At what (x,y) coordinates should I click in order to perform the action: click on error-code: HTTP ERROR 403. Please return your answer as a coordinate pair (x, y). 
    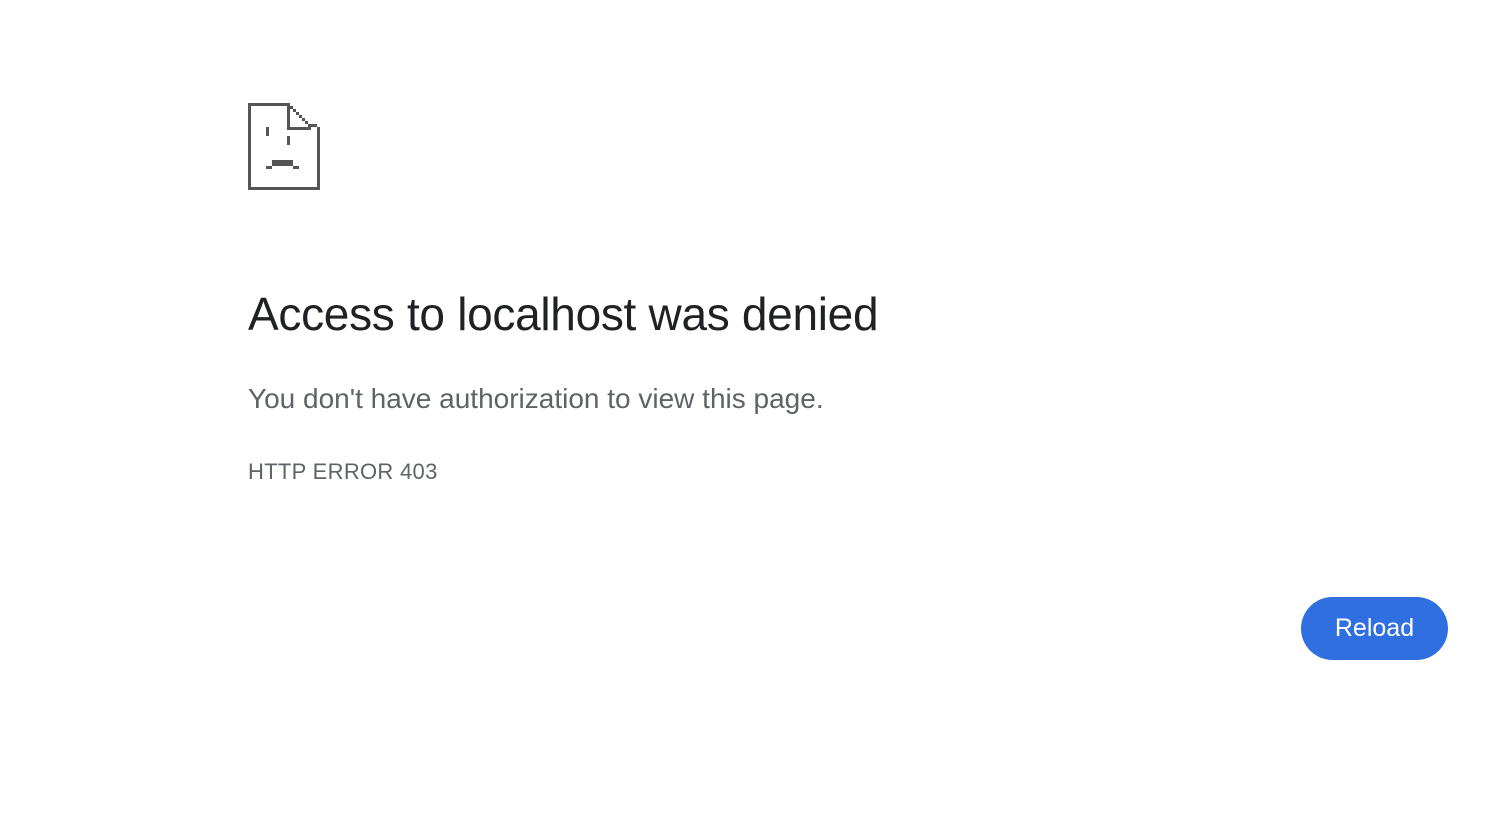
    Looking at the image, I should click on (343, 471).